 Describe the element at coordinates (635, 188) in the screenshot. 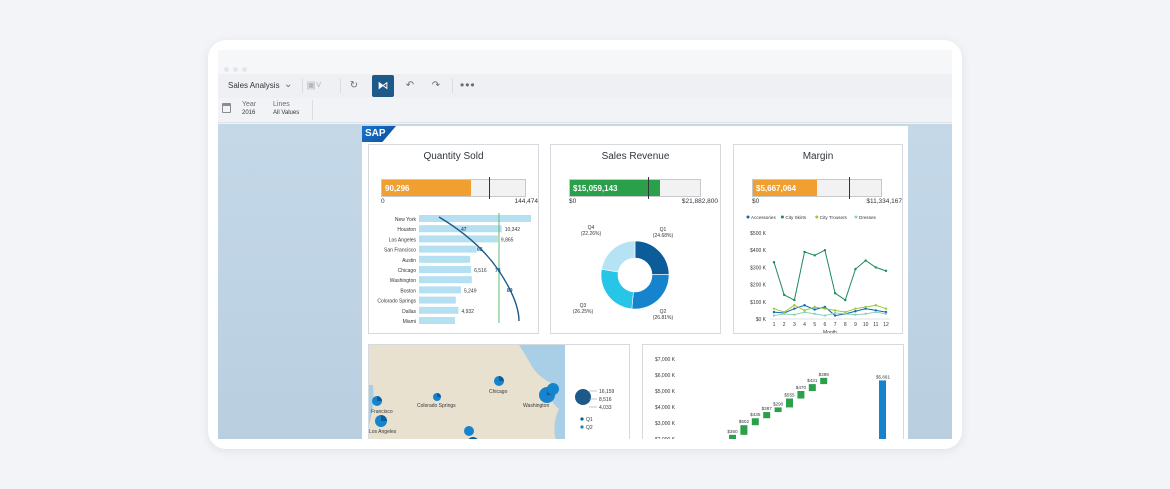

I see `revenue-bullet: $15,059,143` at that location.